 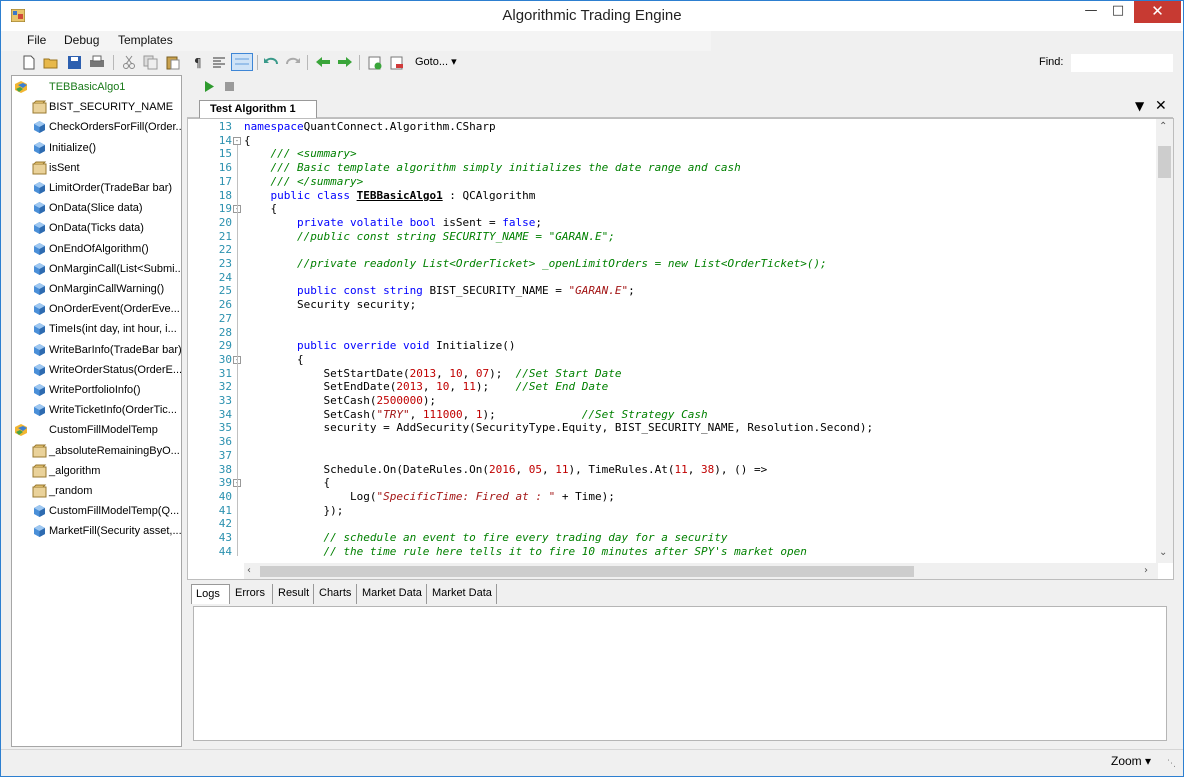 I want to click on tree-class-node: TEBBasicAlgo1, so click(x=96, y=87).